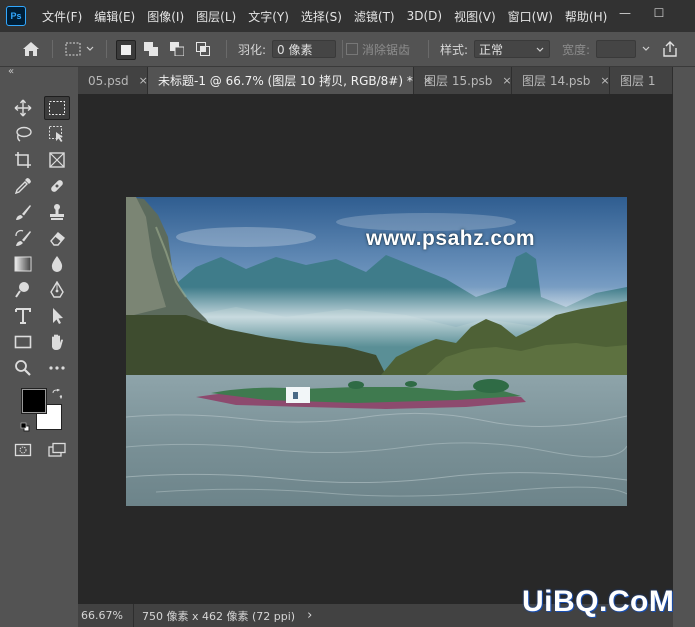 Image resolution: width=695 pixels, height=627 pixels. I want to click on rectangle-icon, so click(23, 342).